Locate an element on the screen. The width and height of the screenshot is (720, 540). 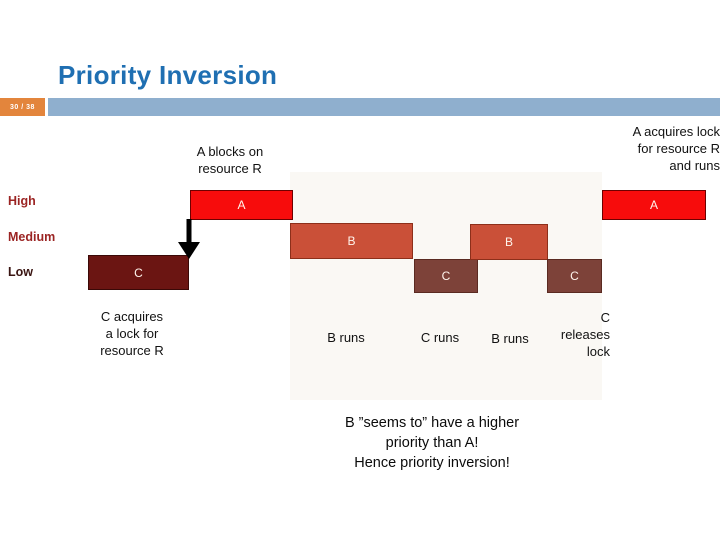
annotation-c-releases-lock: C releases lock is located at coordinates (585, 335).